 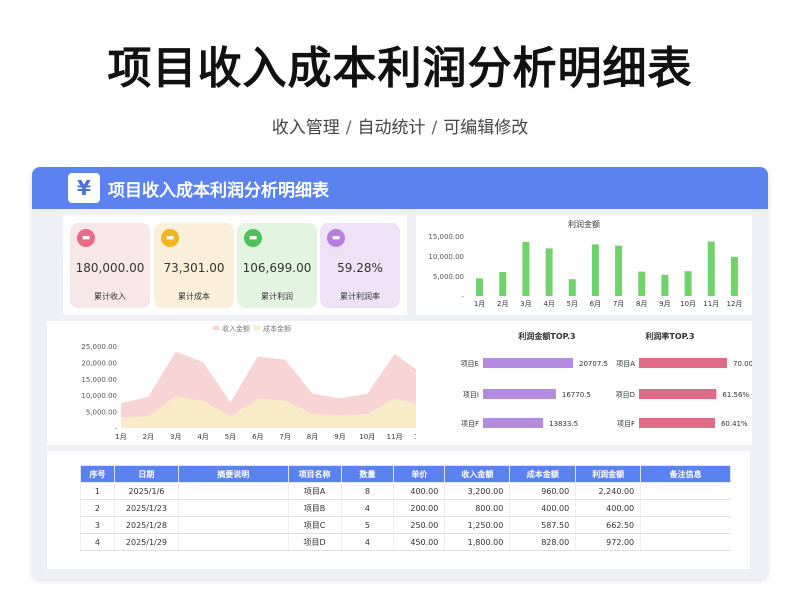 I want to click on x-tick-label: 8月, so click(x=641, y=304).